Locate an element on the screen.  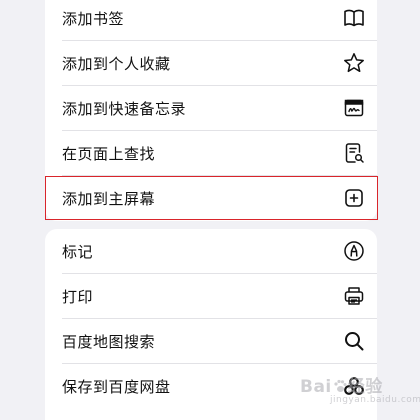
add-bookmark-label: 添加书签 is located at coordinates (93, 18).